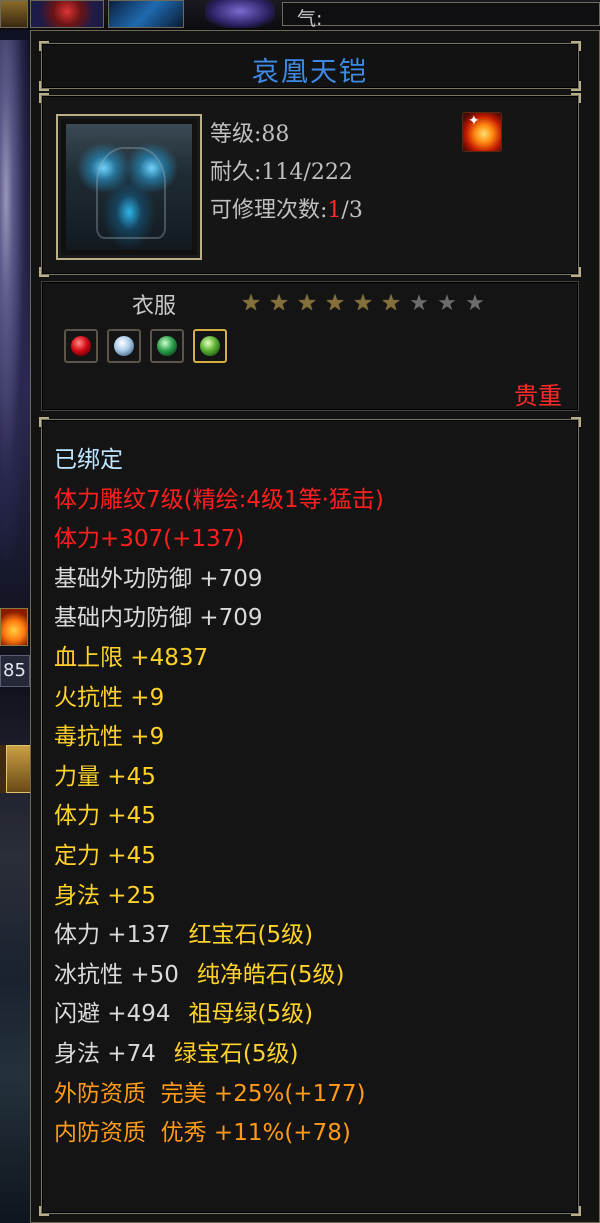 This screenshot has height=1223, width=600. What do you see at coordinates (236, 1053) in the screenshot?
I see `gem-attr-name: 绿宝石(5级)` at bounding box center [236, 1053].